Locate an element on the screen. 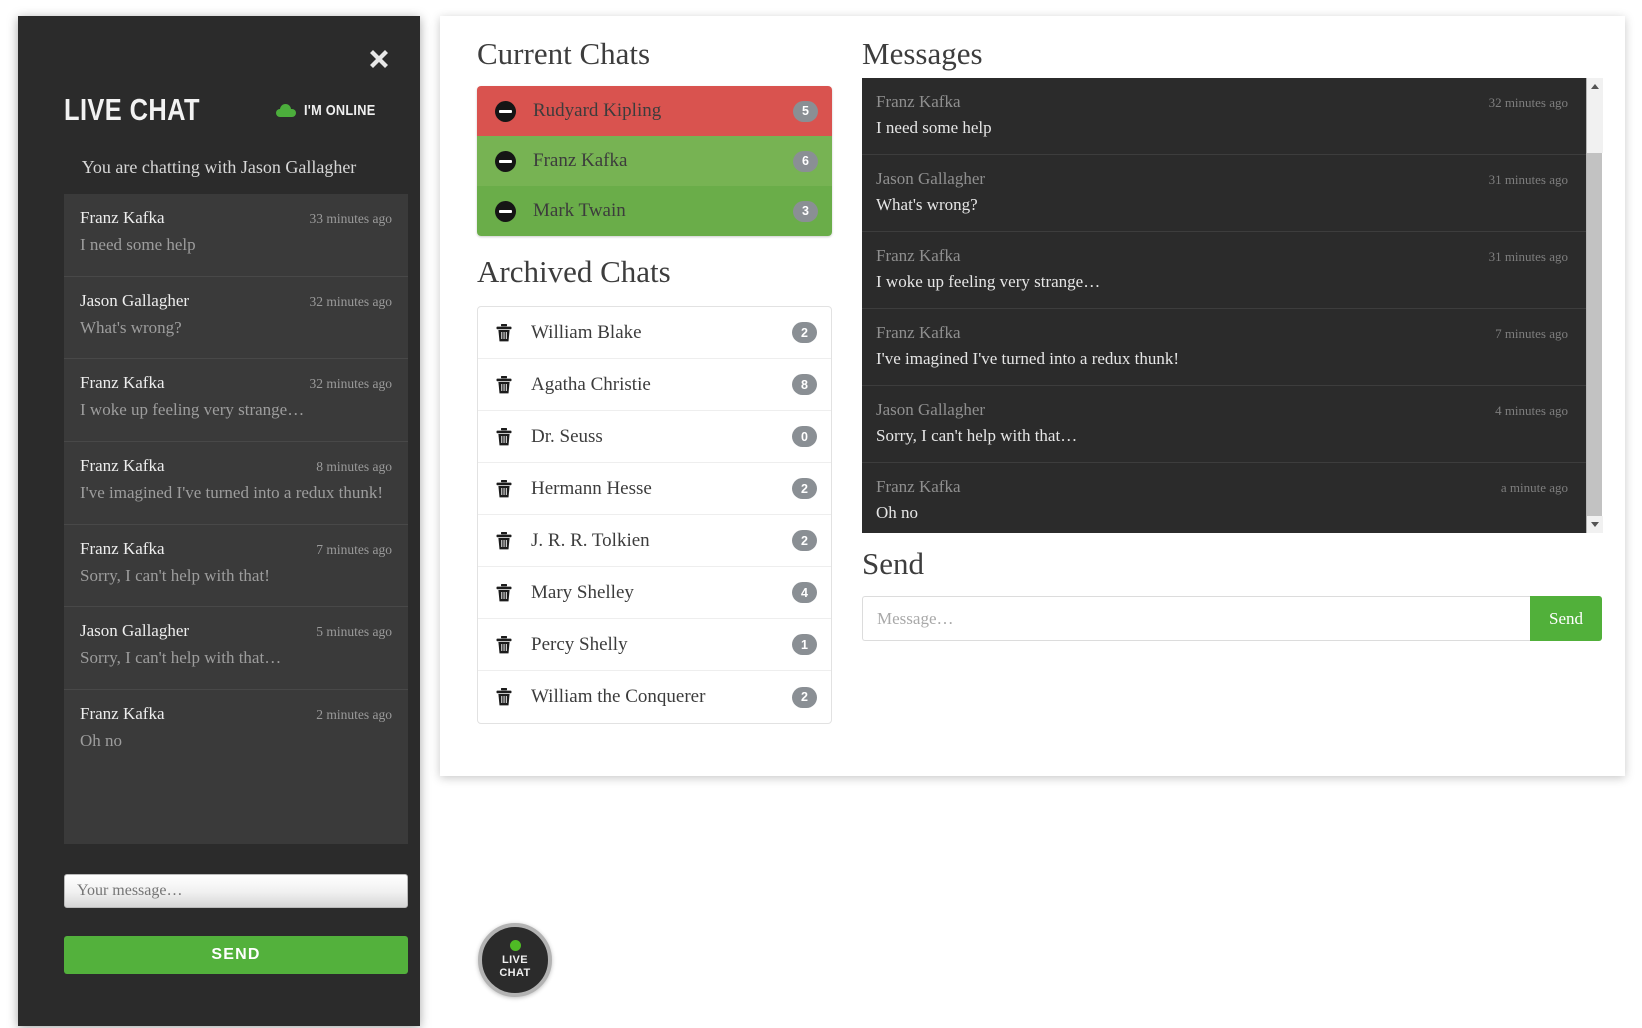  messages-scrollbar is located at coordinates (1594, 305).